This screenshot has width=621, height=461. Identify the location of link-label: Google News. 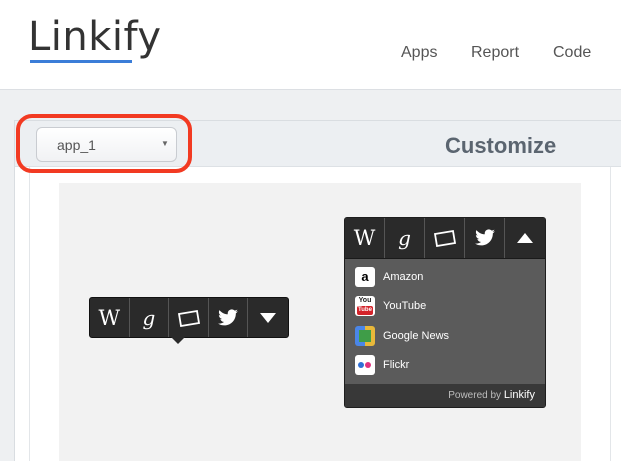
(416, 335).